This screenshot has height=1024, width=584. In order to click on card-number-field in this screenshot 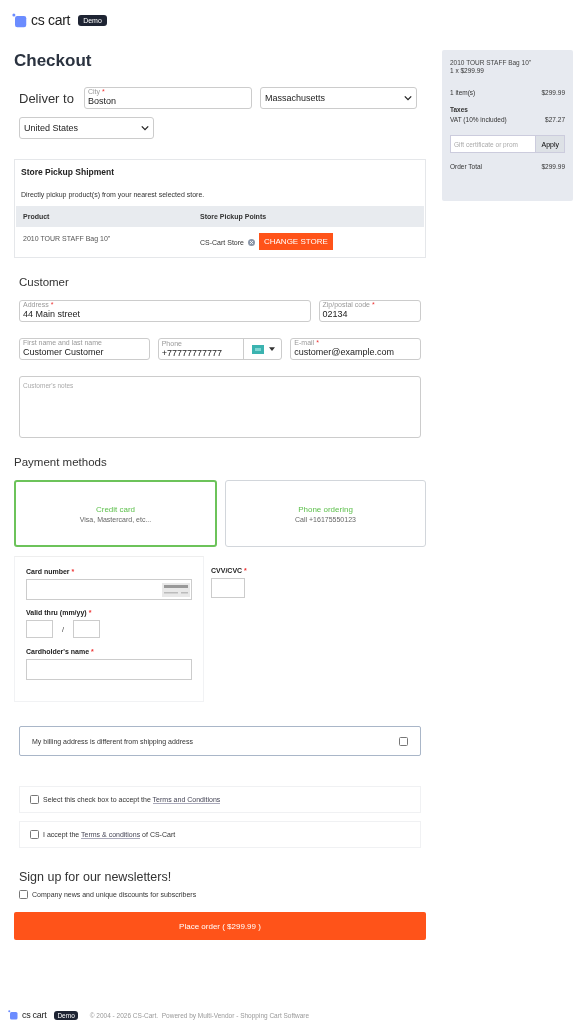, I will do `click(109, 589)`.